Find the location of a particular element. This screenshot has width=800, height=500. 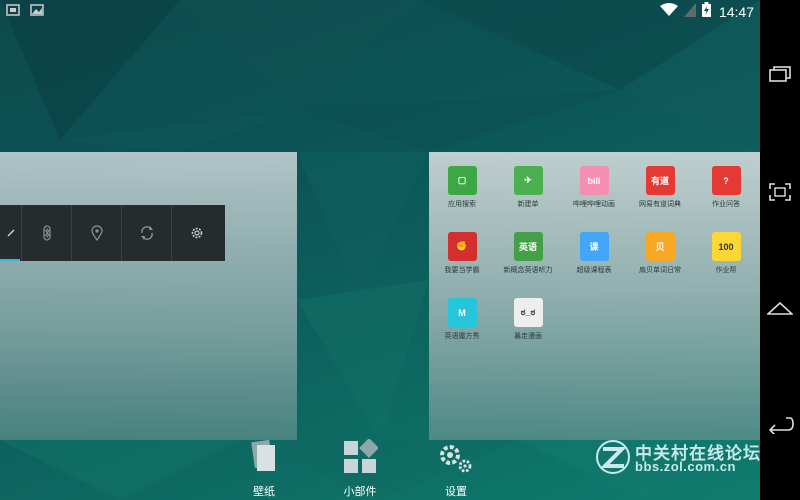

bilibili-icon: bili is located at coordinates (594, 180).